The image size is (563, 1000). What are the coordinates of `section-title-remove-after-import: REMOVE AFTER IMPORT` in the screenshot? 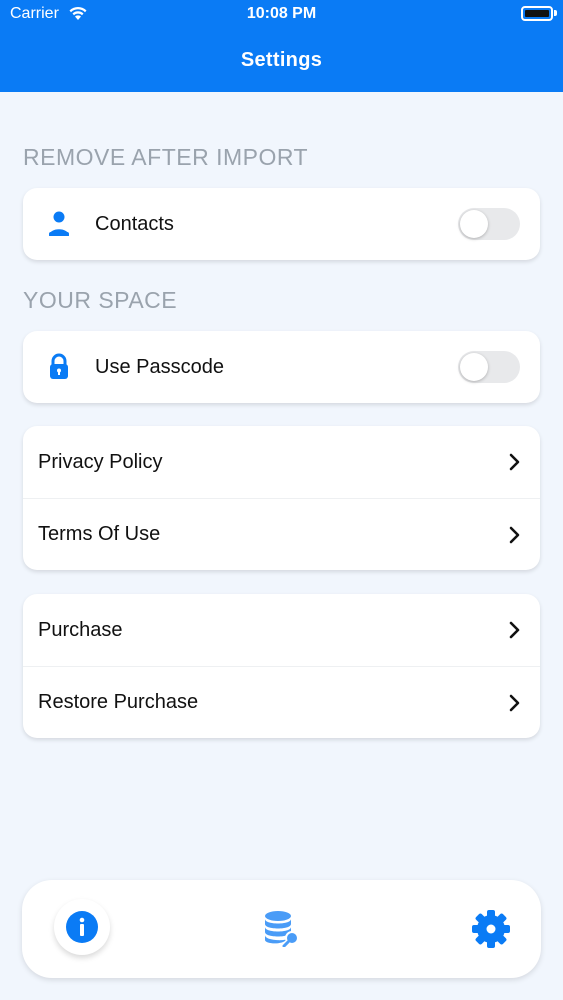 It's located at (166, 157).